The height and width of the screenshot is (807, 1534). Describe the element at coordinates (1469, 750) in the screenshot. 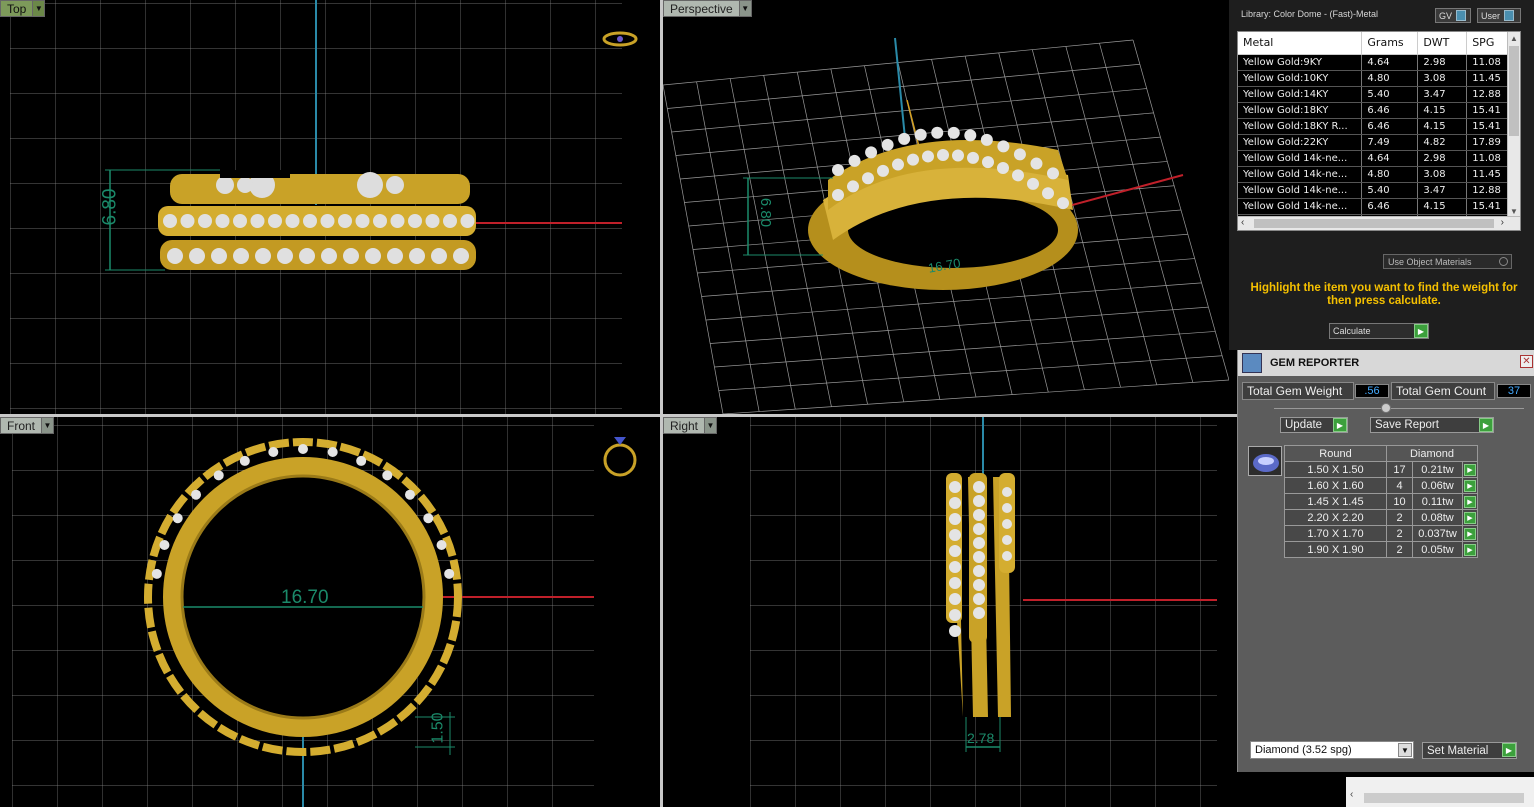

I see `set-material-button: Set Material ▶` at that location.